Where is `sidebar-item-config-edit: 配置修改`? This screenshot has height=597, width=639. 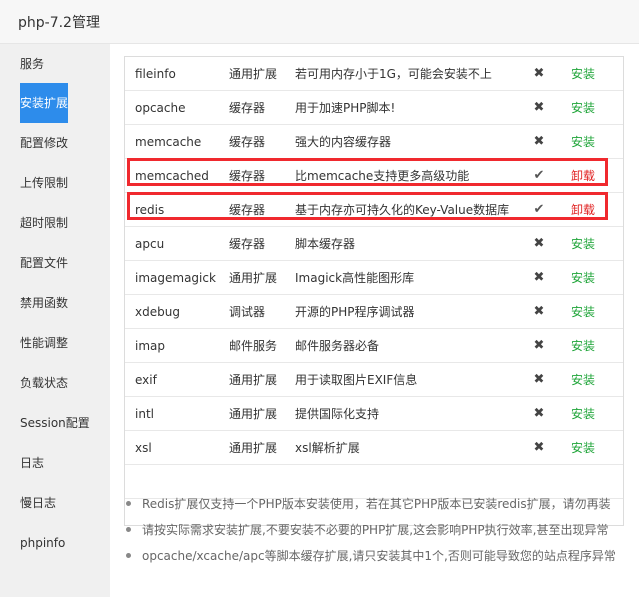 sidebar-item-config-edit: 配置修改 is located at coordinates (55, 143).